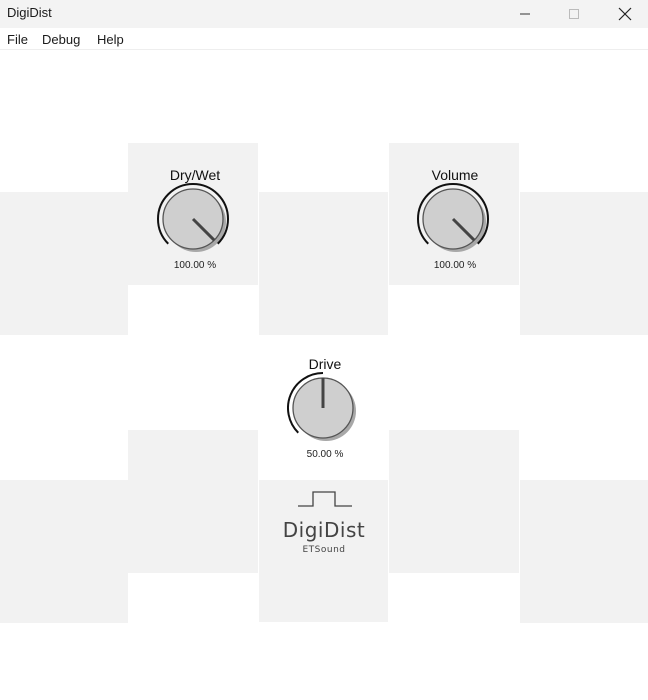 Image resolution: width=648 pixels, height=700 pixels. What do you see at coordinates (195, 221) in the screenshot?
I see `dry-wet-knob` at bounding box center [195, 221].